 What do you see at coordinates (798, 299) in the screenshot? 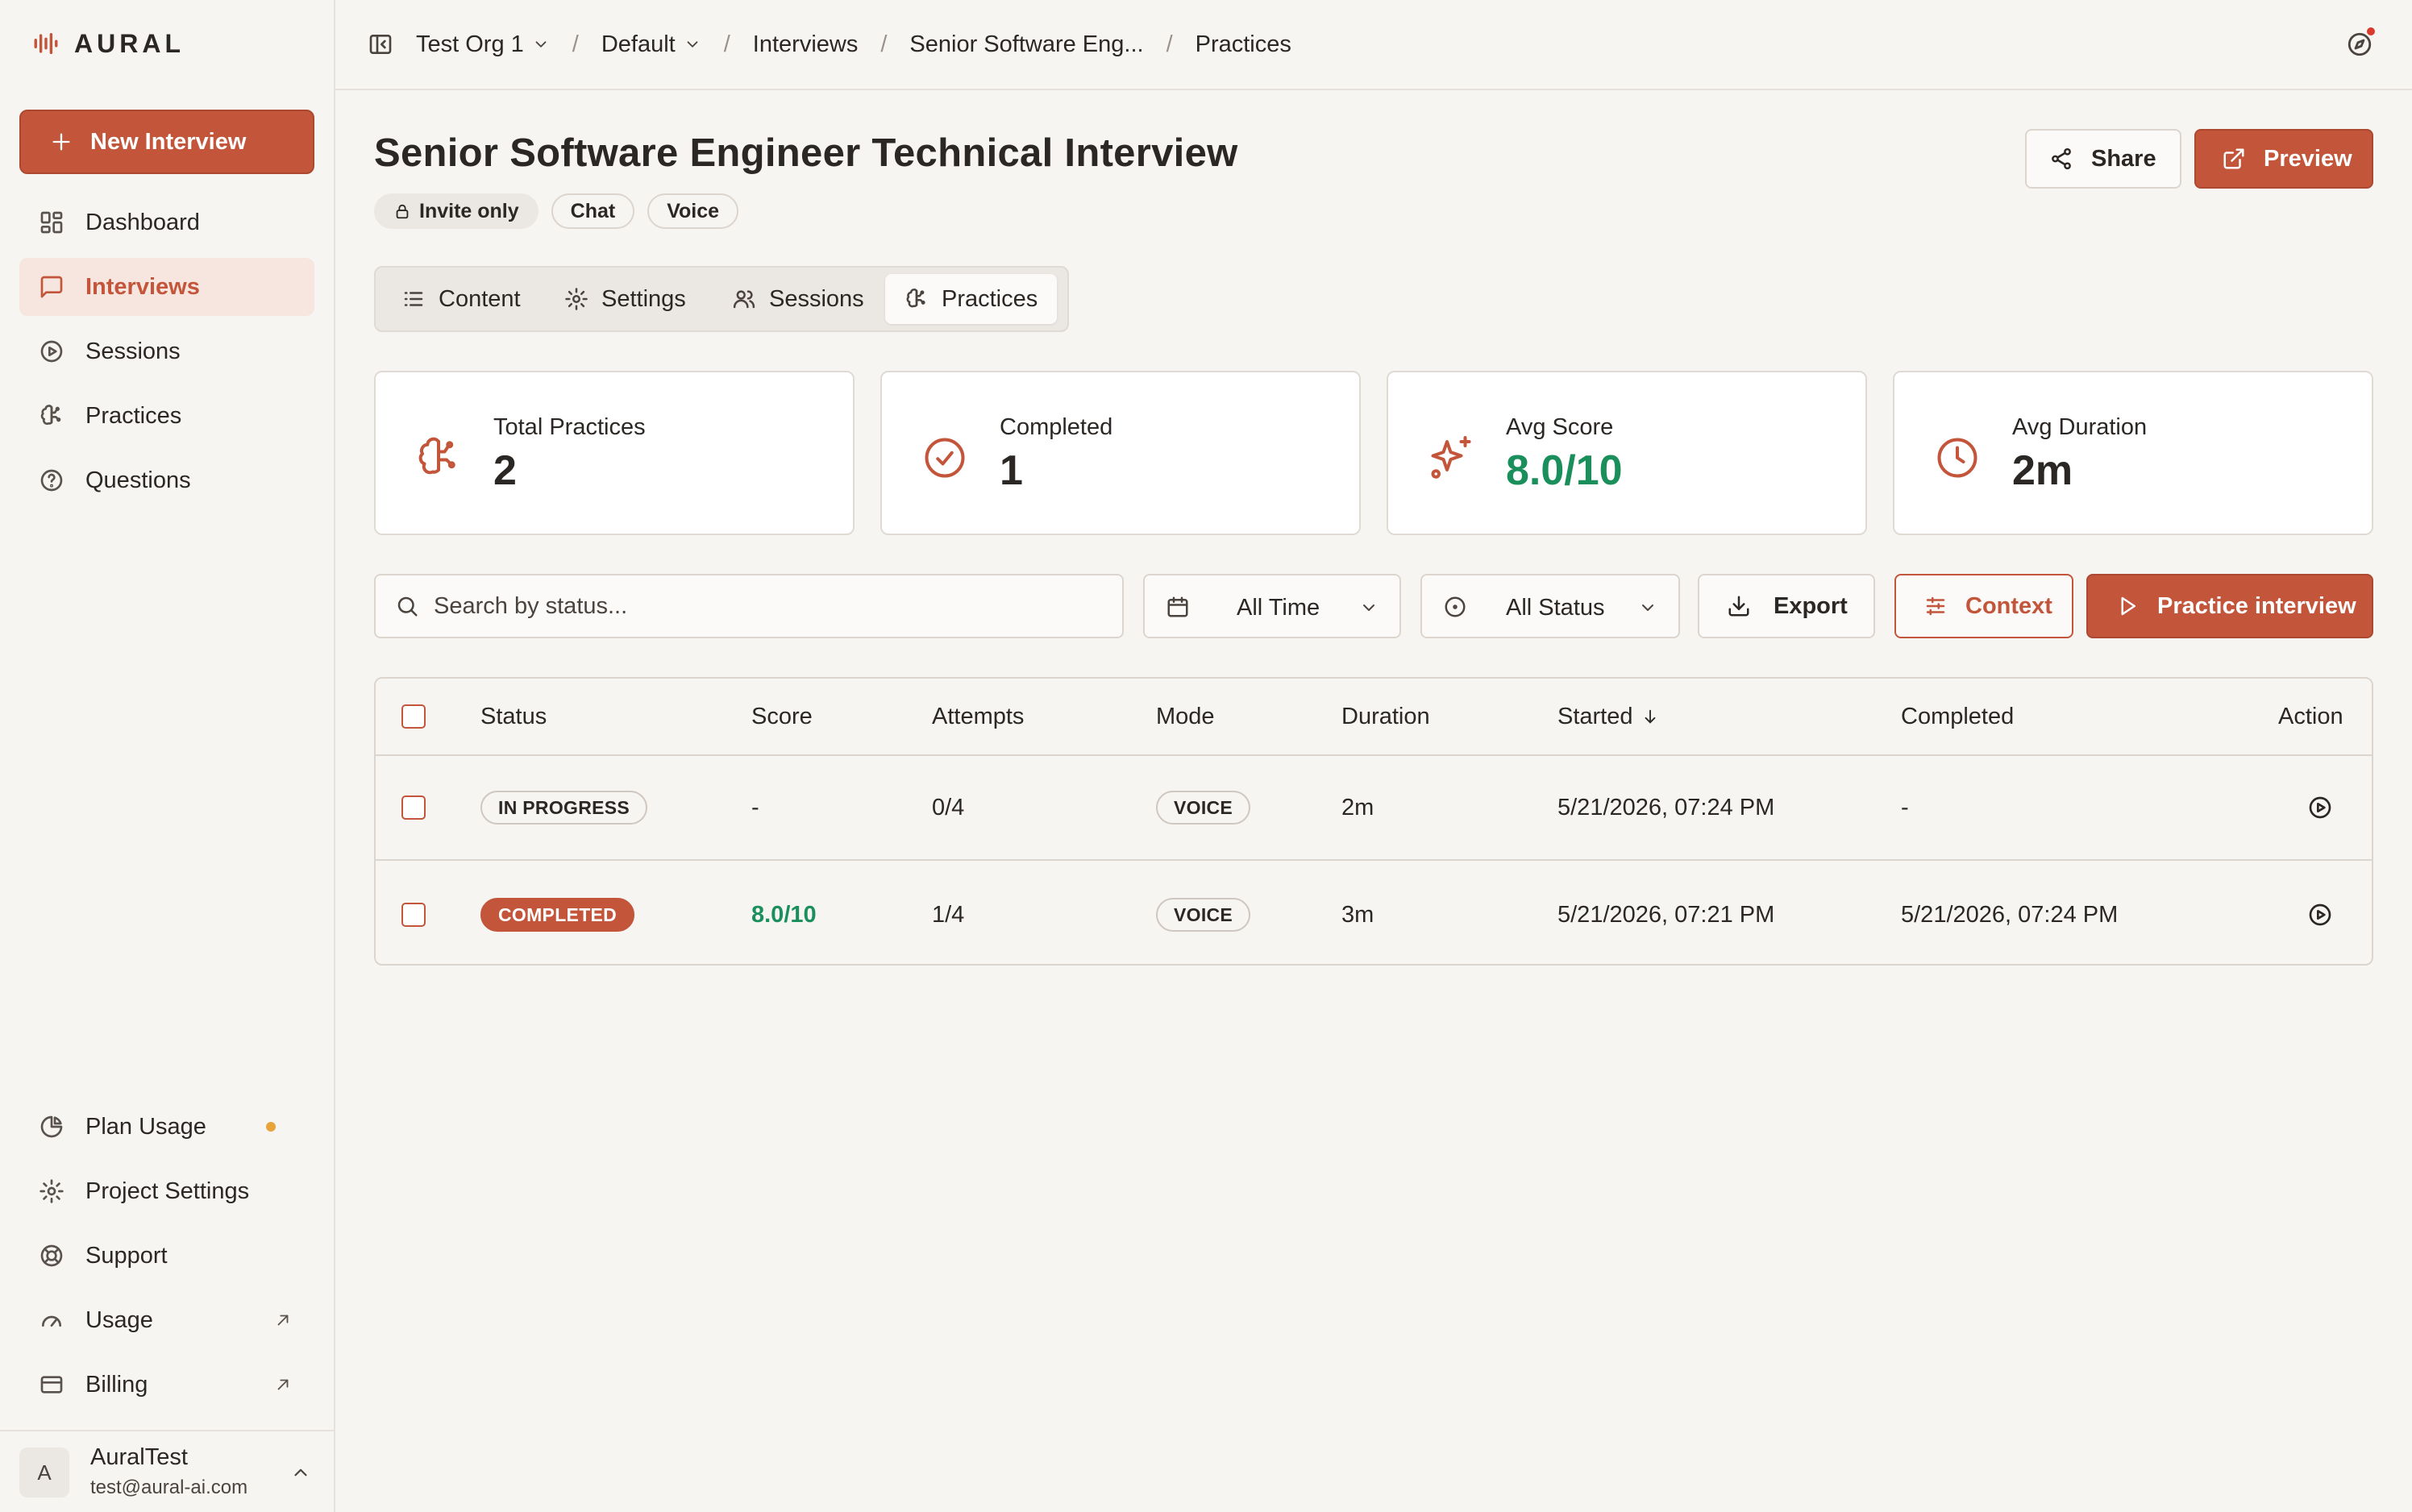
I see `tab-sessions: Sessions` at bounding box center [798, 299].